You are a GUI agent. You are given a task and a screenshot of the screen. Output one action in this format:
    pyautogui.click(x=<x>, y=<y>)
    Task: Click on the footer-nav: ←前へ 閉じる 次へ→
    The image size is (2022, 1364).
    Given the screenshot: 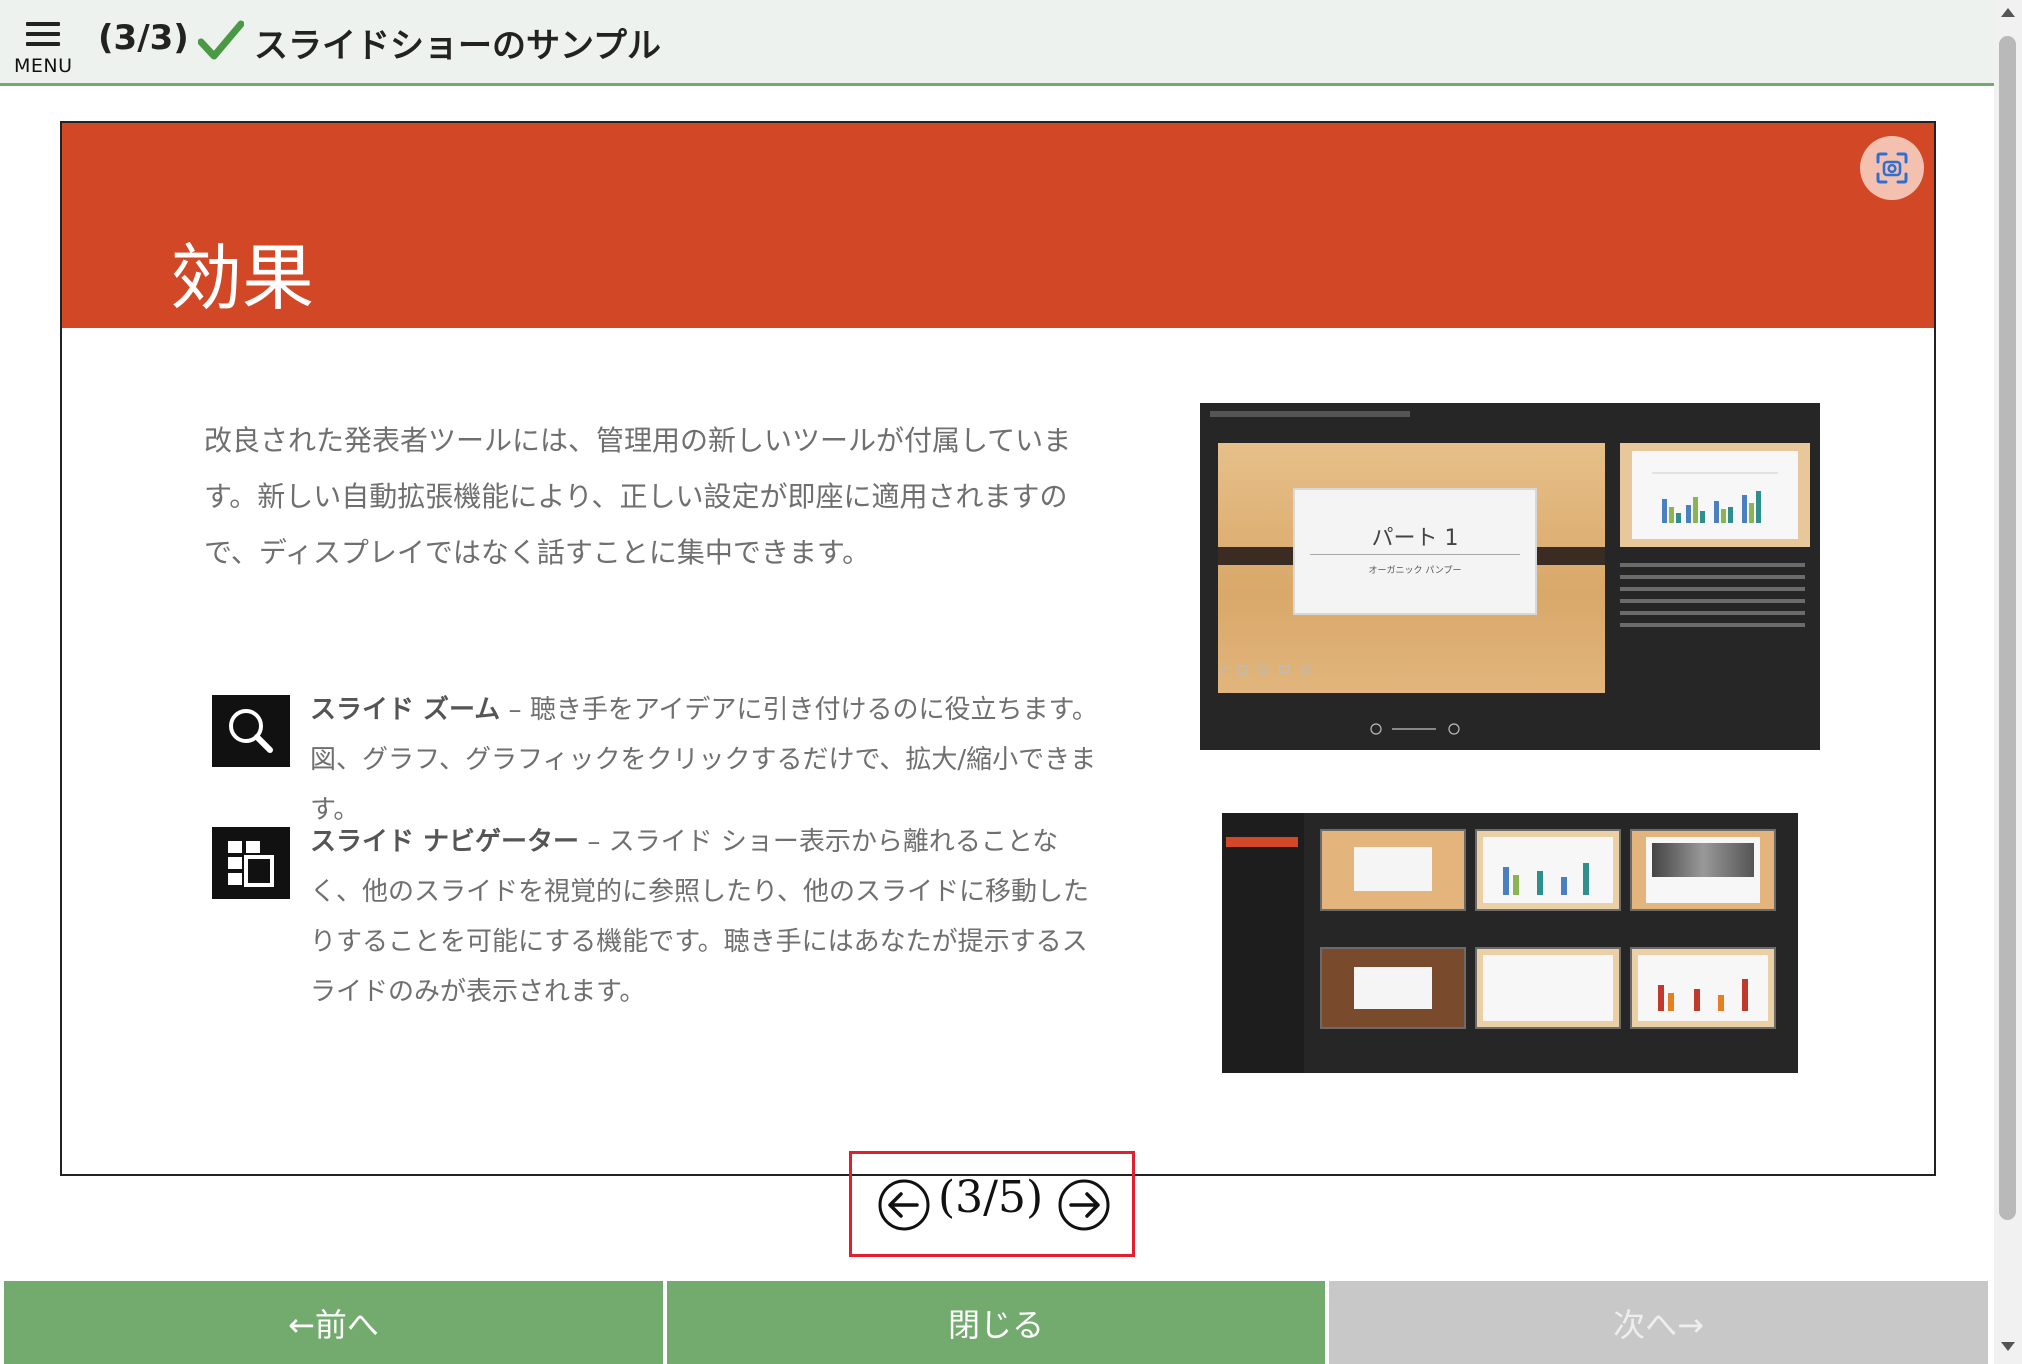 What is the action you would take?
    pyautogui.click(x=997, y=1322)
    